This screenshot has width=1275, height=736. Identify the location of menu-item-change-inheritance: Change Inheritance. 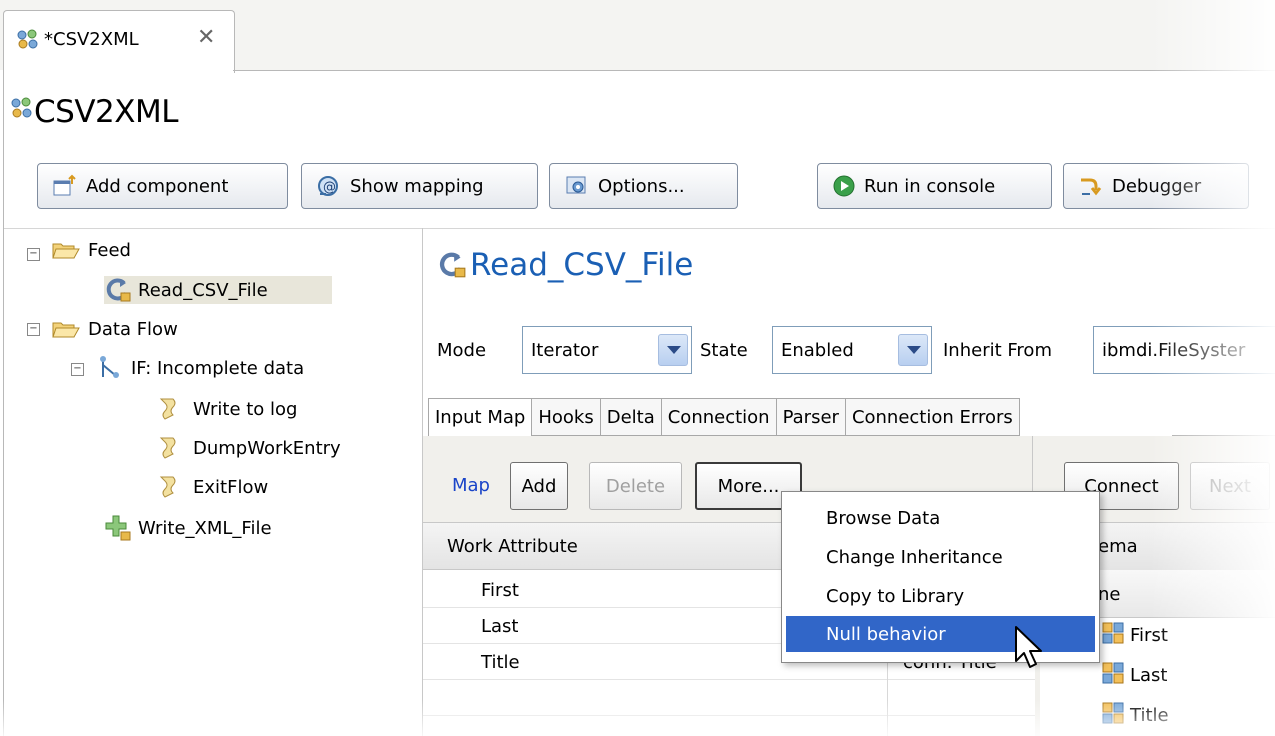
(940, 557).